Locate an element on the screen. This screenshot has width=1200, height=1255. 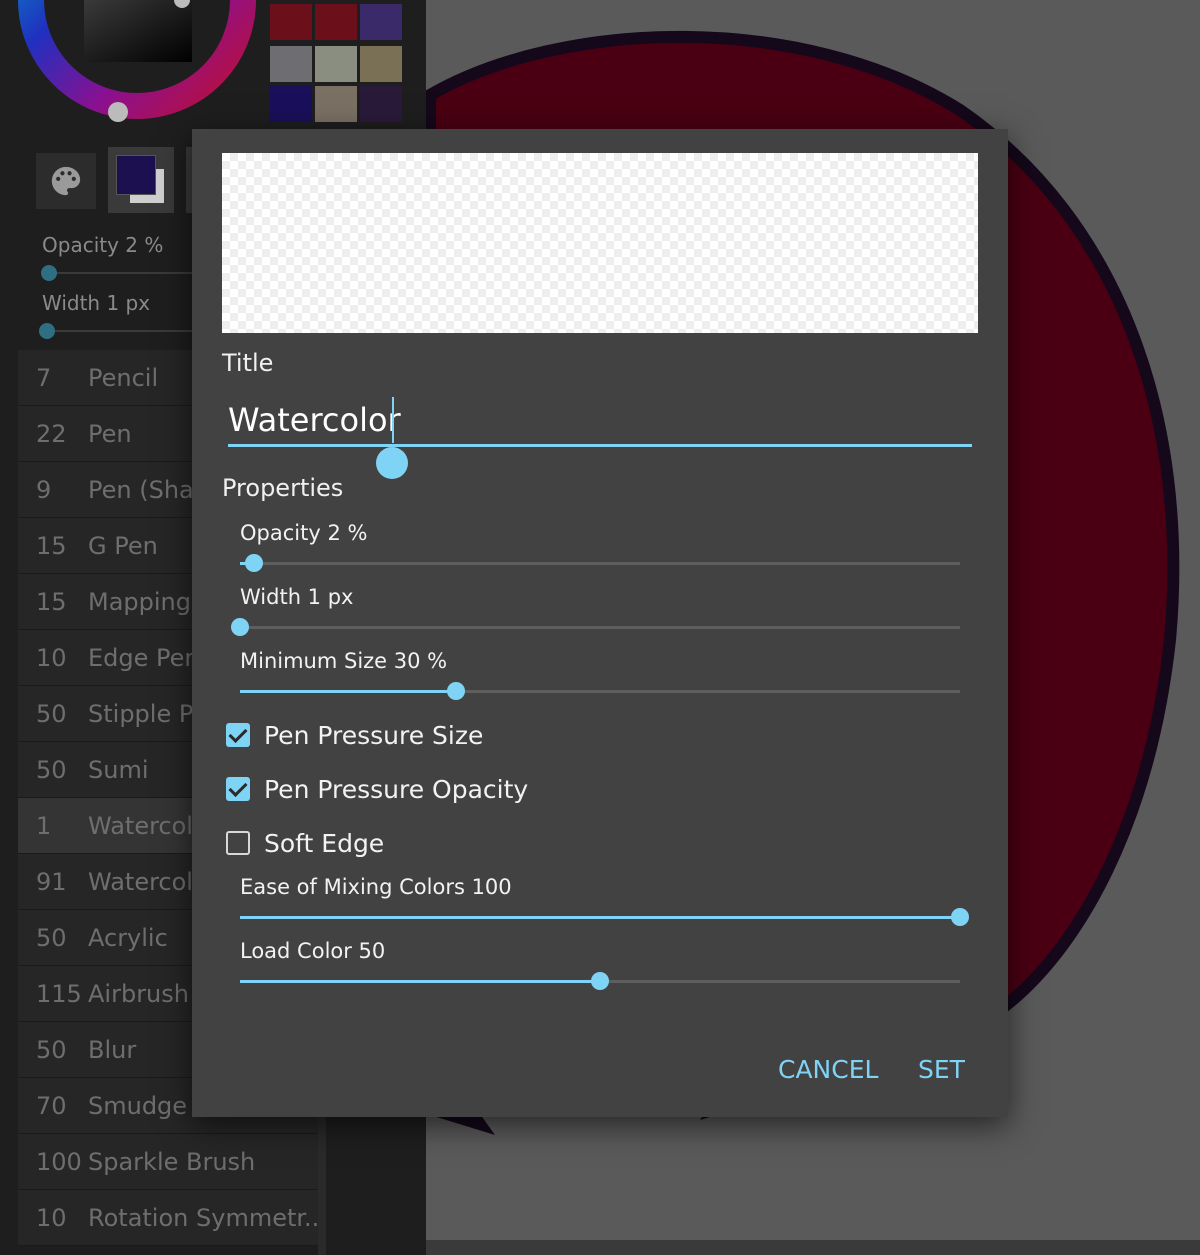
brush-preview is located at coordinates (600, 243).